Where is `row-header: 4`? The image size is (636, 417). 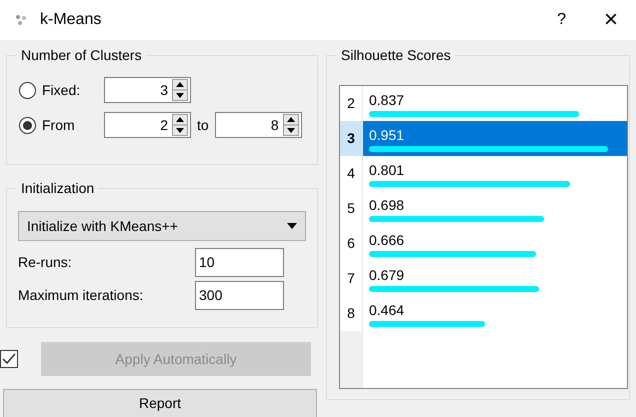 row-header: 4 is located at coordinates (351, 173).